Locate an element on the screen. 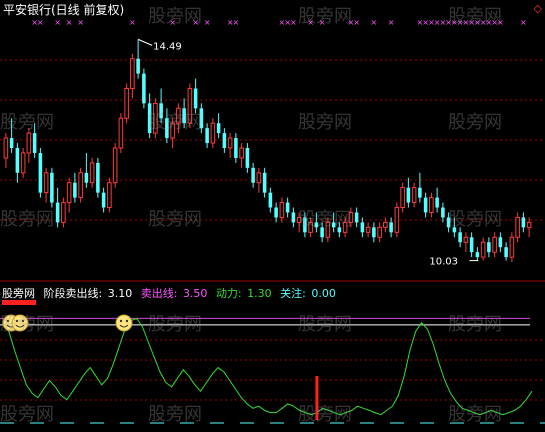 The image size is (545, 432). indicator-red-bar is located at coordinates (19, 302).